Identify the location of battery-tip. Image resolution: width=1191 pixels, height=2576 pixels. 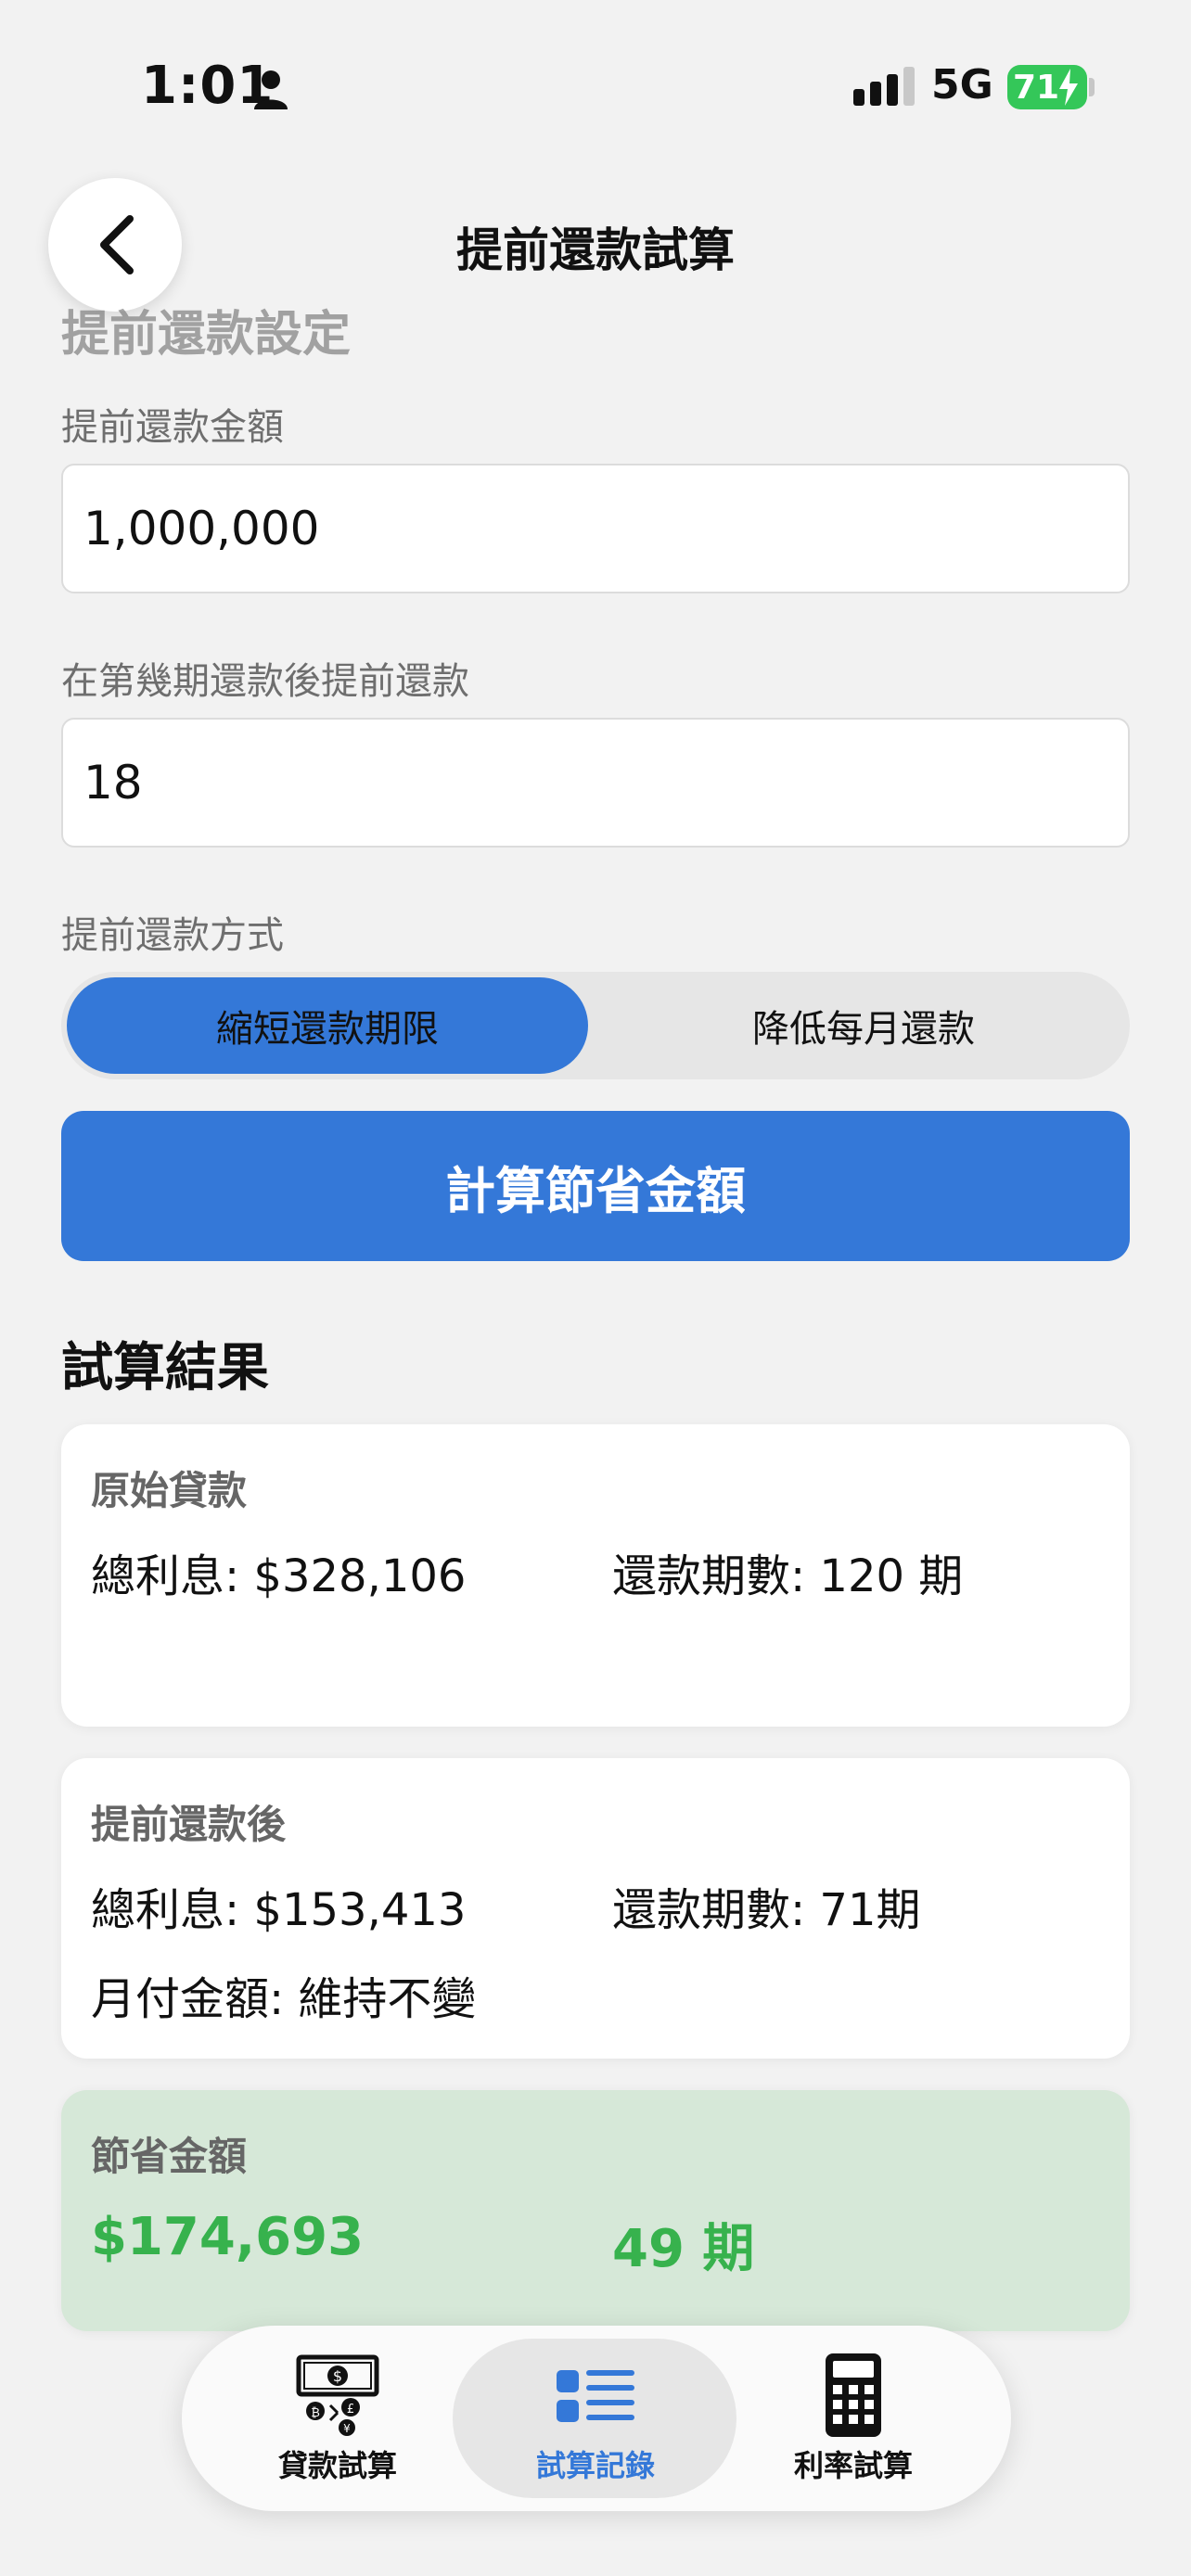
(1092, 87).